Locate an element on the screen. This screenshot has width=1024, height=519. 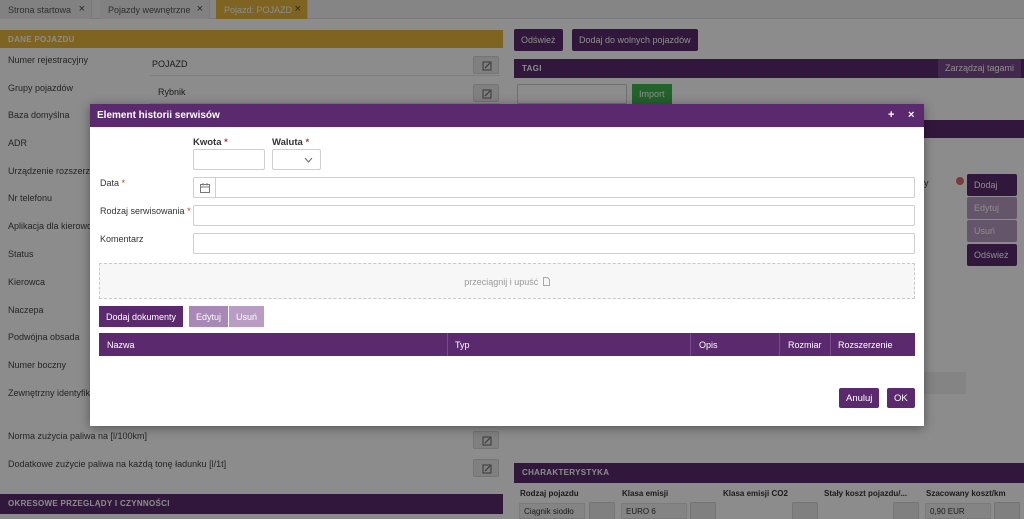
maximize-icon: + is located at coordinates (891, 115).